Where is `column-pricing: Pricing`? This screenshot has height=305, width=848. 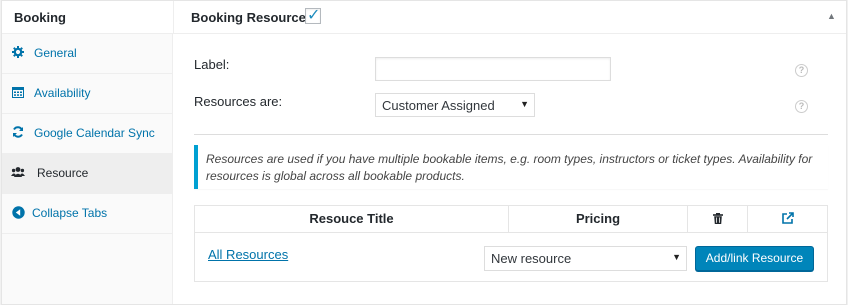 column-pricing: Pricing is located at coordinates (598, 219).